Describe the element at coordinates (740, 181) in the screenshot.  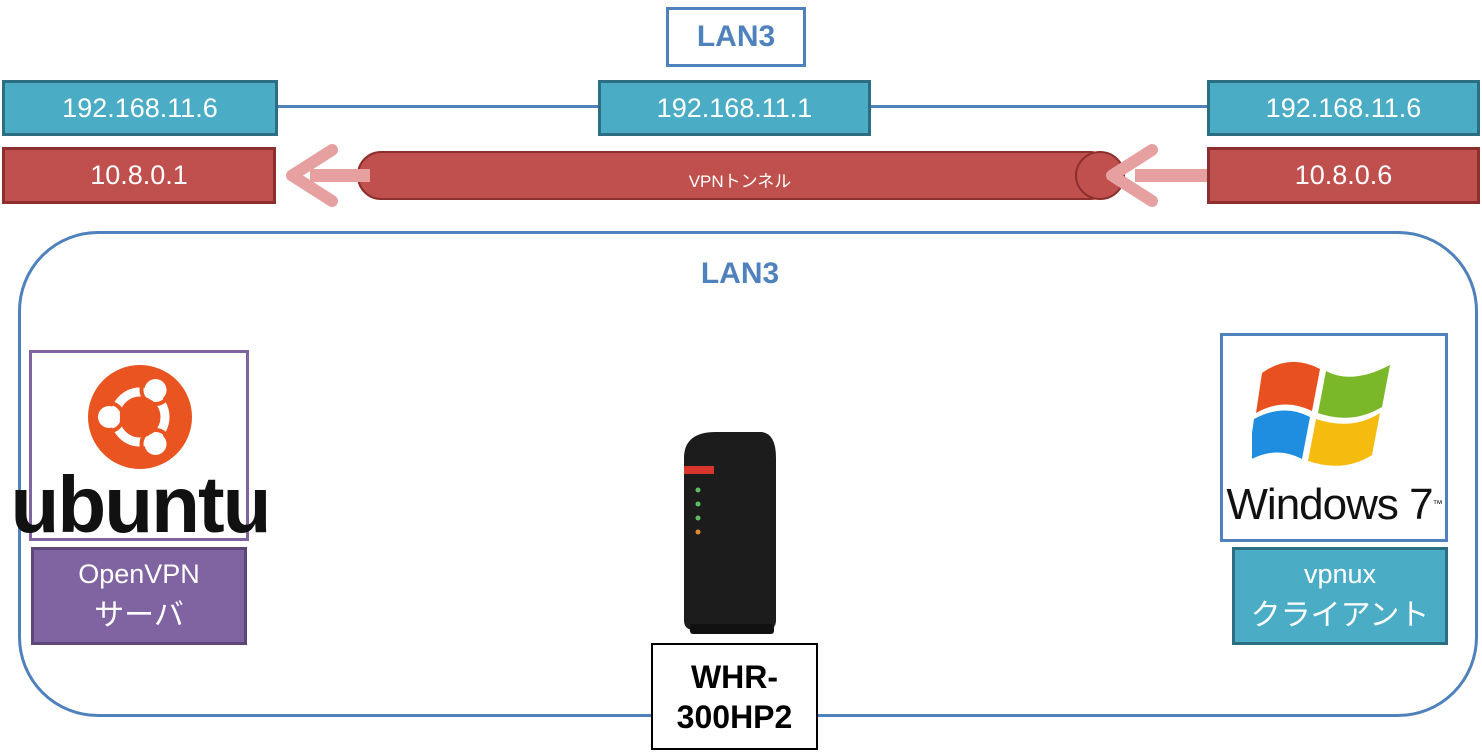
I see `vpn-tunnel-label: VPNトンネル` at that location.